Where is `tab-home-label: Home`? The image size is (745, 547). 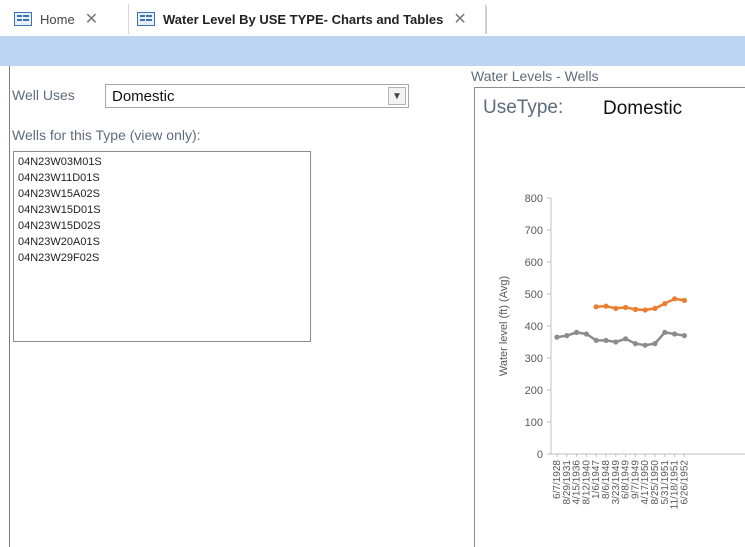 tab-home-label: Home is located at coordinates (57, 19).